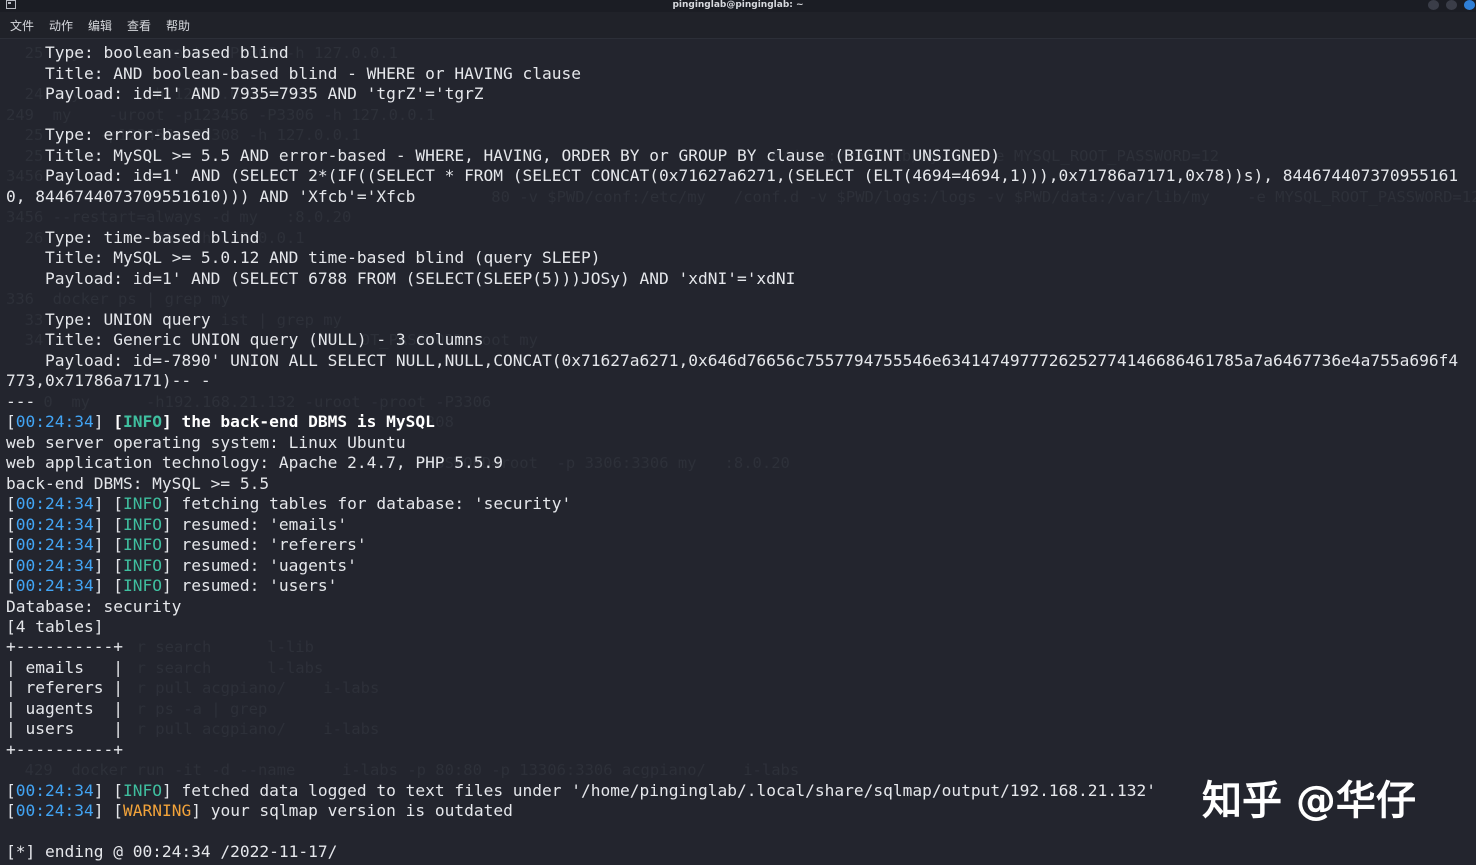 The height and width of the screenshot is (865, 1476). Describe the element at coordinates (308, 421) in the screenshot. I see `log-message: the back-end DBMS is MySQL` at that location.